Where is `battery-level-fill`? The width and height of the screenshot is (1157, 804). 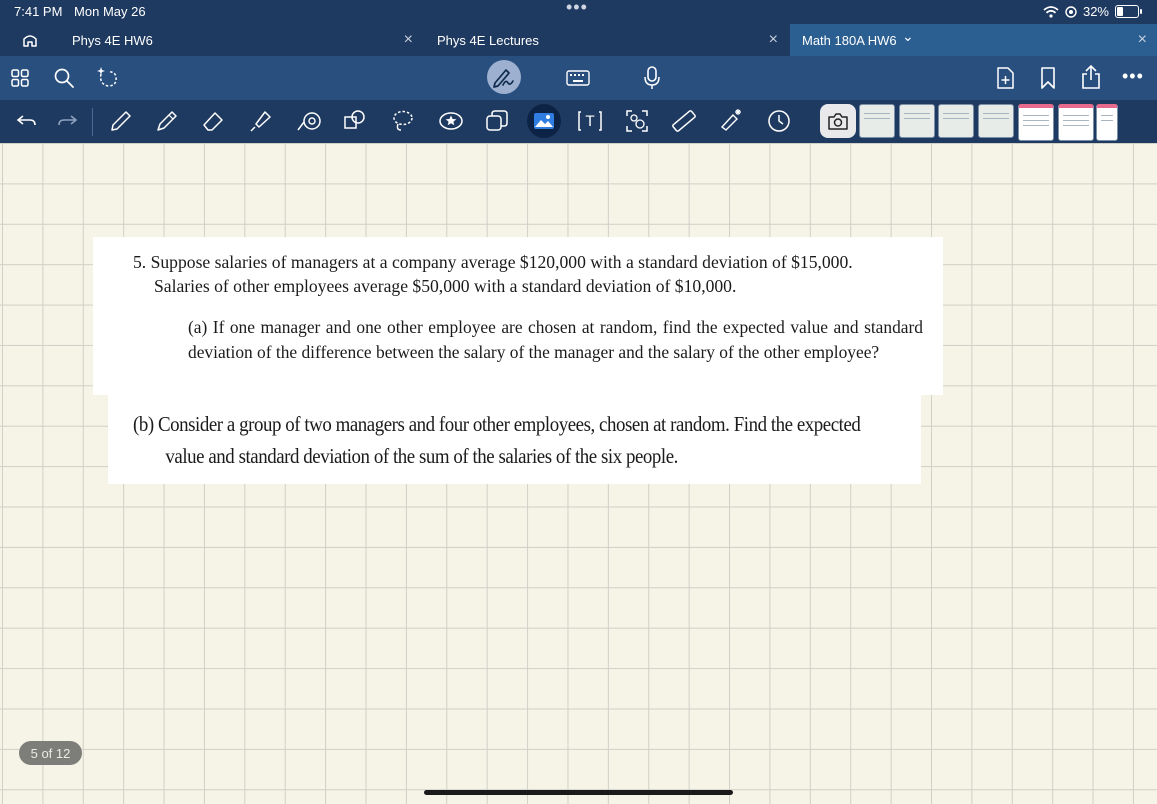 battery-level-fill is located at coordinates (1120, 11).